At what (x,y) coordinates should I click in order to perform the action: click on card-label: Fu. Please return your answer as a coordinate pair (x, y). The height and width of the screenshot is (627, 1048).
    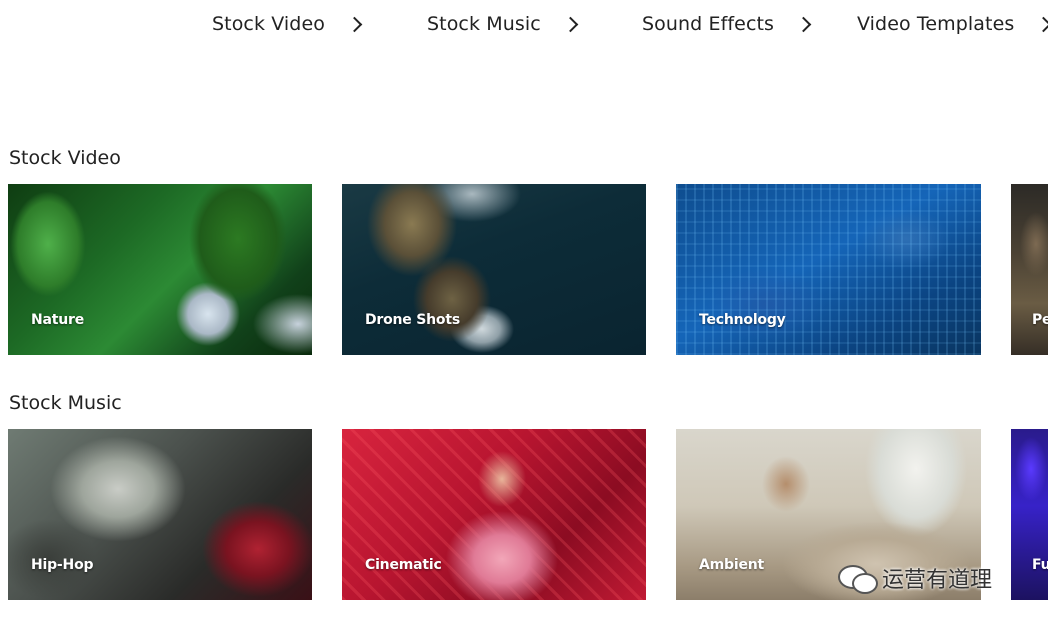
    Looking at the image, I should click on (1040, 565).